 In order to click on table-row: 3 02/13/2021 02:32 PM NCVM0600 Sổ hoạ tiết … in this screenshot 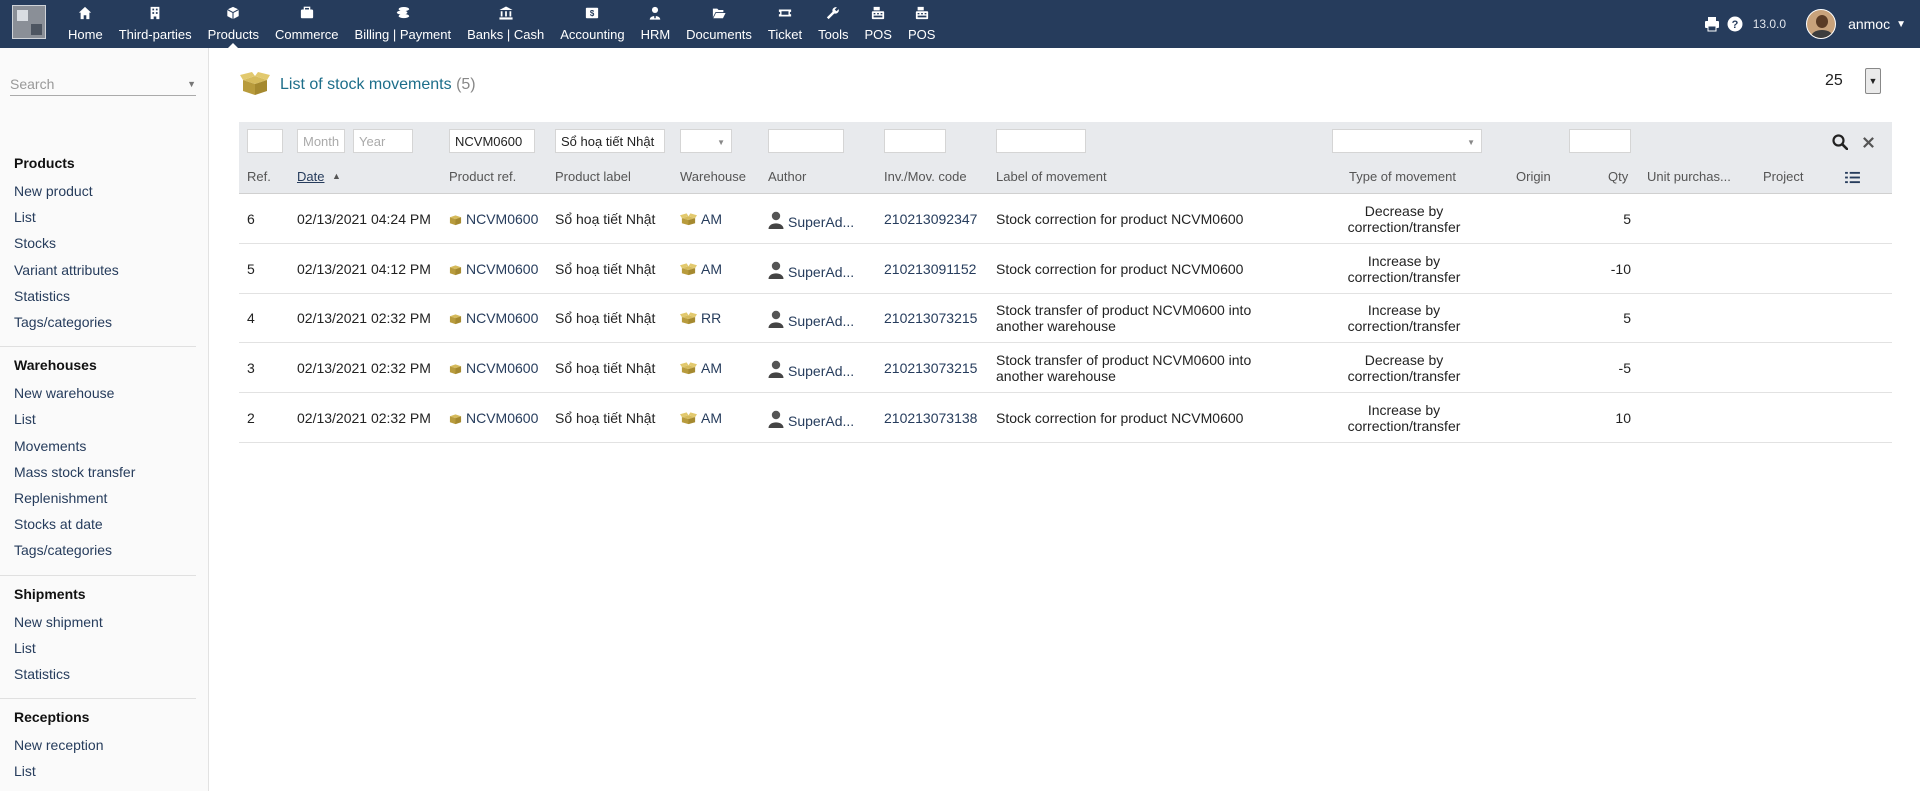, I will do `click(1065, 368)`.